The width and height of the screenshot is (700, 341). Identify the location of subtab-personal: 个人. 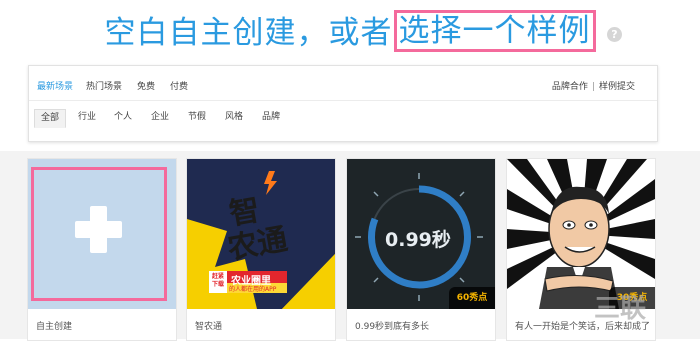
(123, 117).